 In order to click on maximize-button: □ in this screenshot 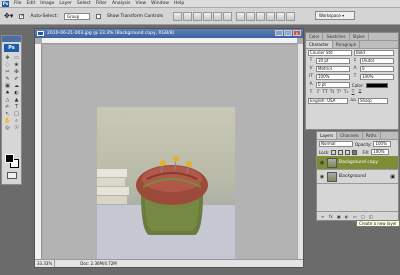, I will do `click(288, 33)`.